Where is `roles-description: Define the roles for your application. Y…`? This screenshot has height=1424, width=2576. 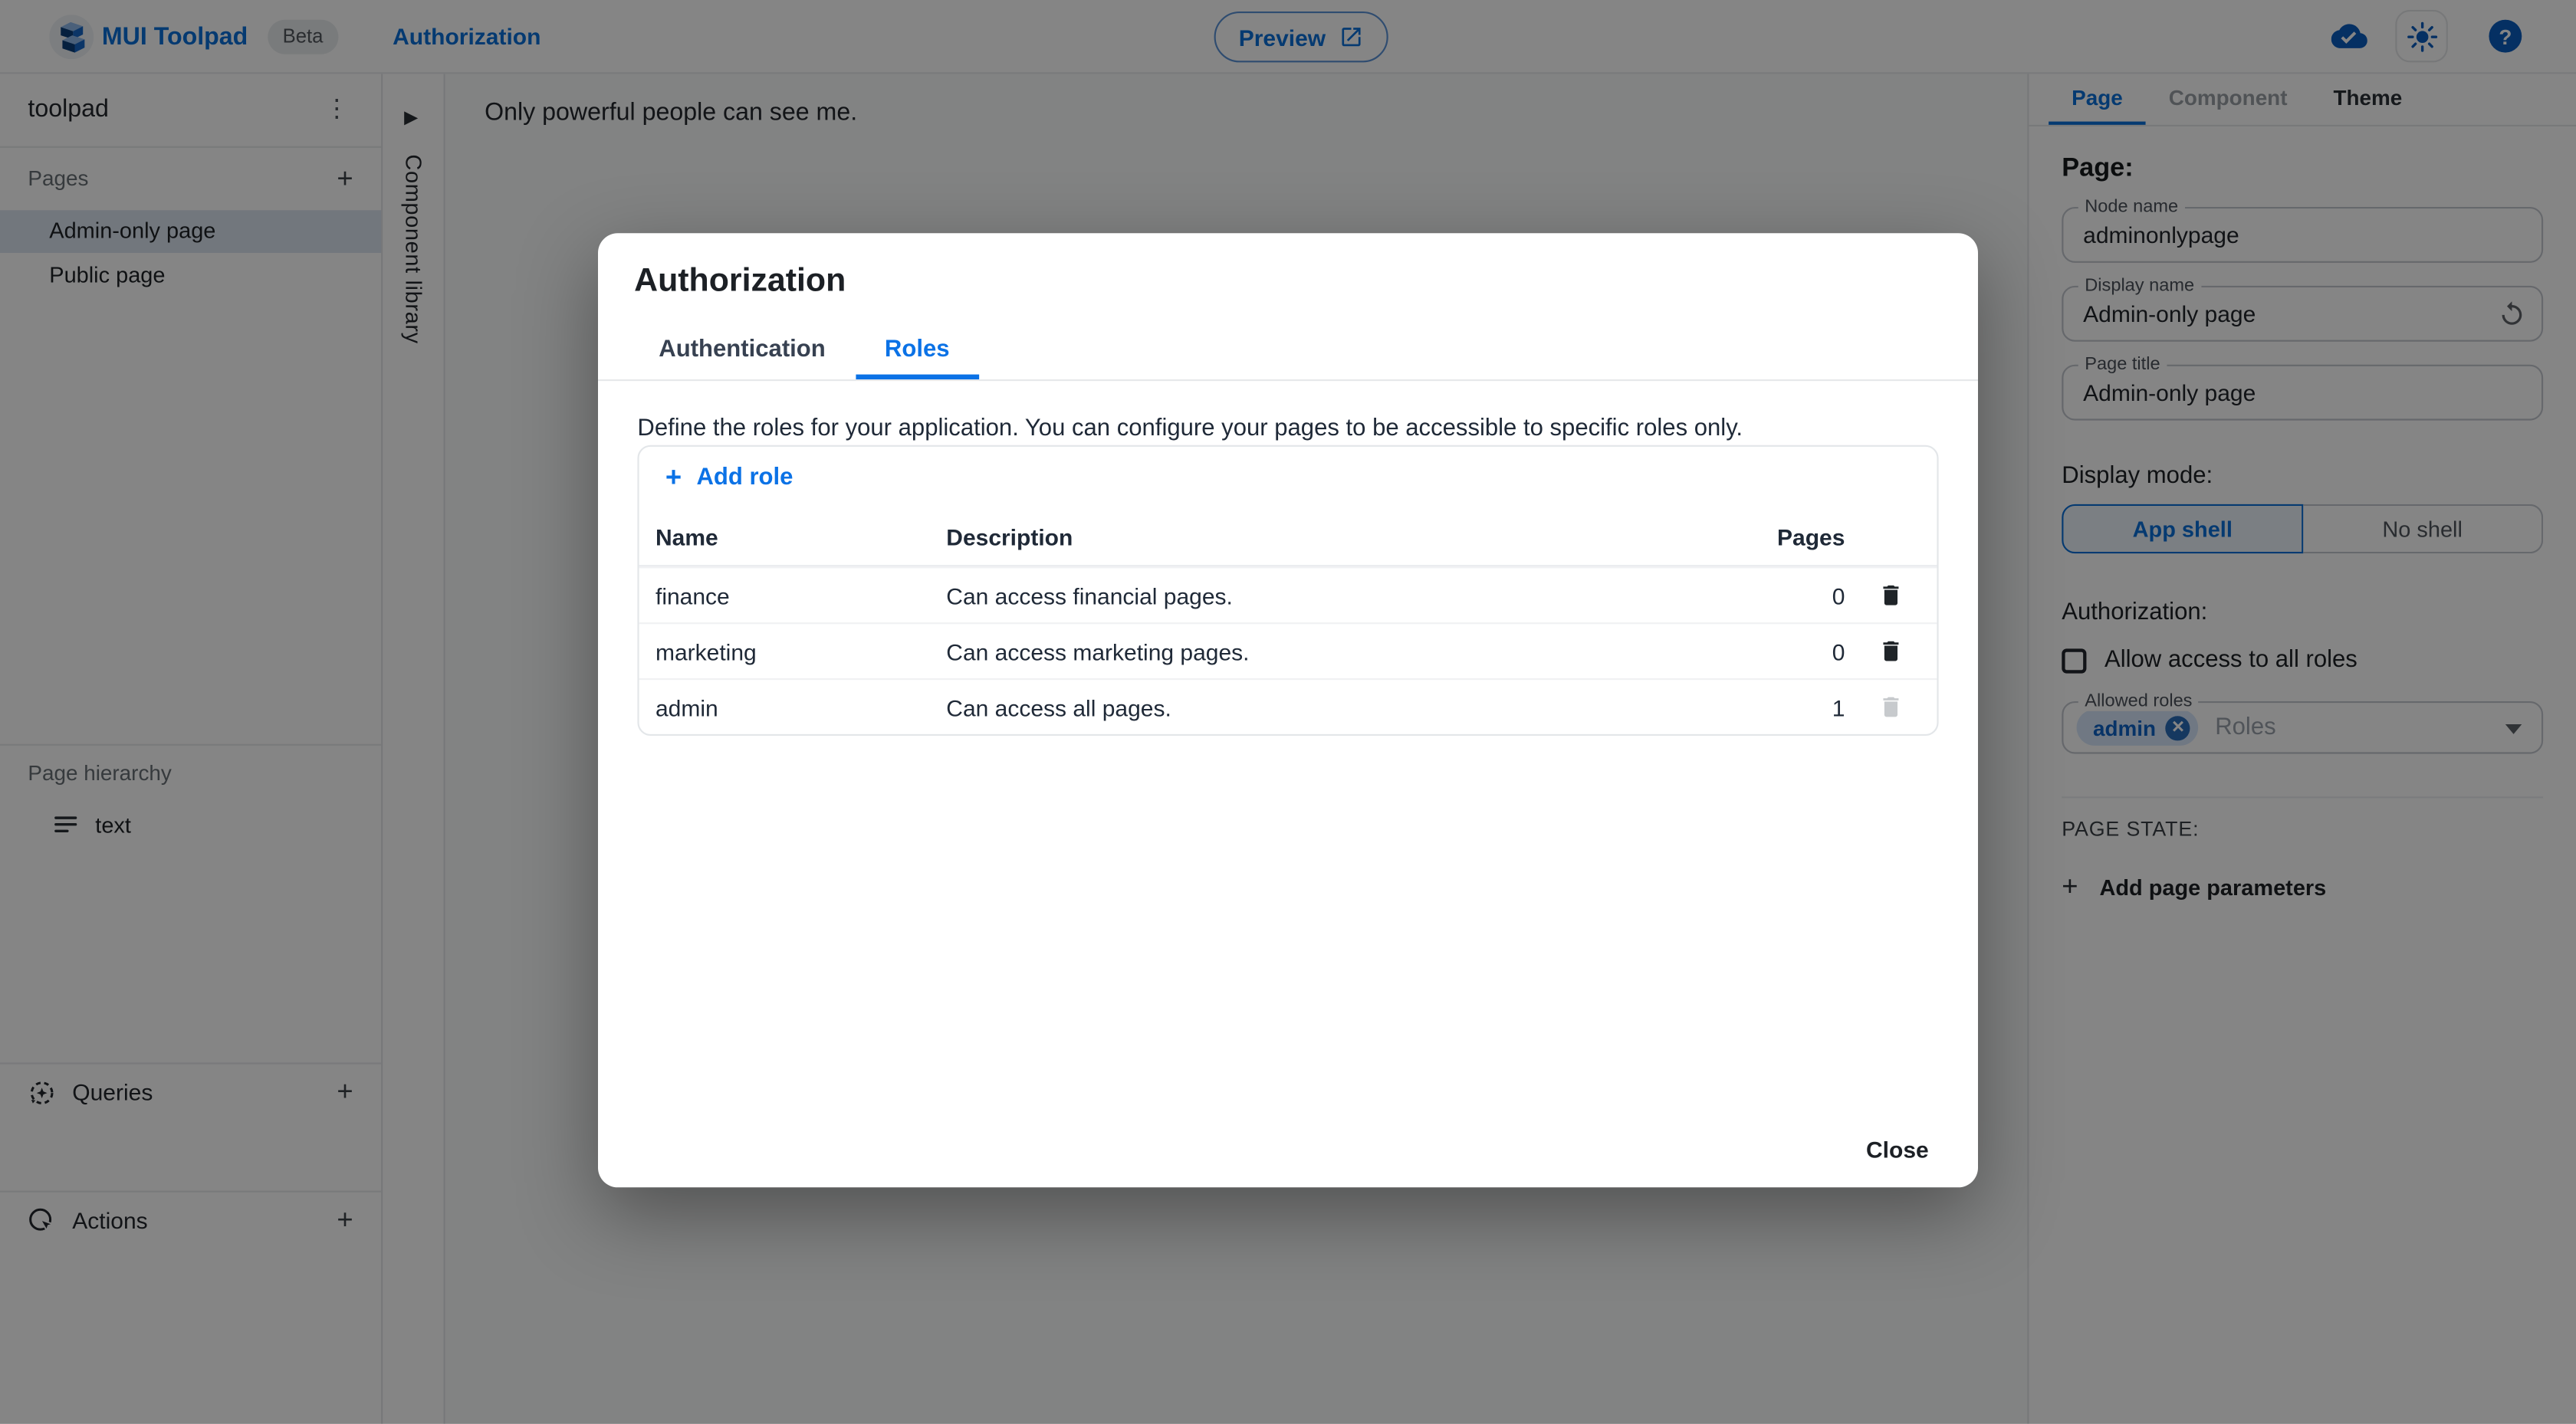
roles-description: Define the roles for your application. Y… is located at coordinates (1190, 428).